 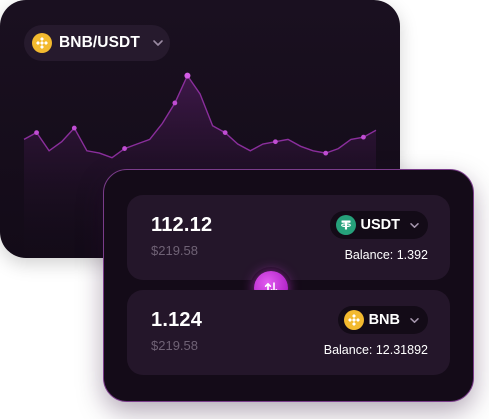 I want to click on to-token-selector: BNB, so click(x=382, y=320).